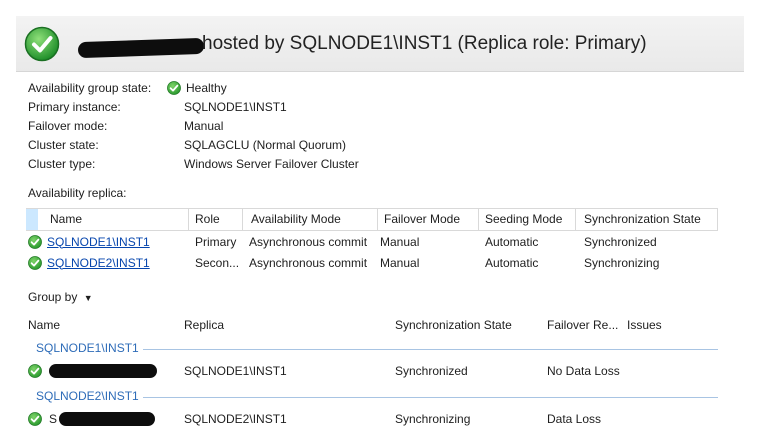 Image resolution: width=760 pixels, height=445 pixels. I want to click on prop-primary-instance: Primary instance: SQLNODE1\INST1, so click(193, 106).